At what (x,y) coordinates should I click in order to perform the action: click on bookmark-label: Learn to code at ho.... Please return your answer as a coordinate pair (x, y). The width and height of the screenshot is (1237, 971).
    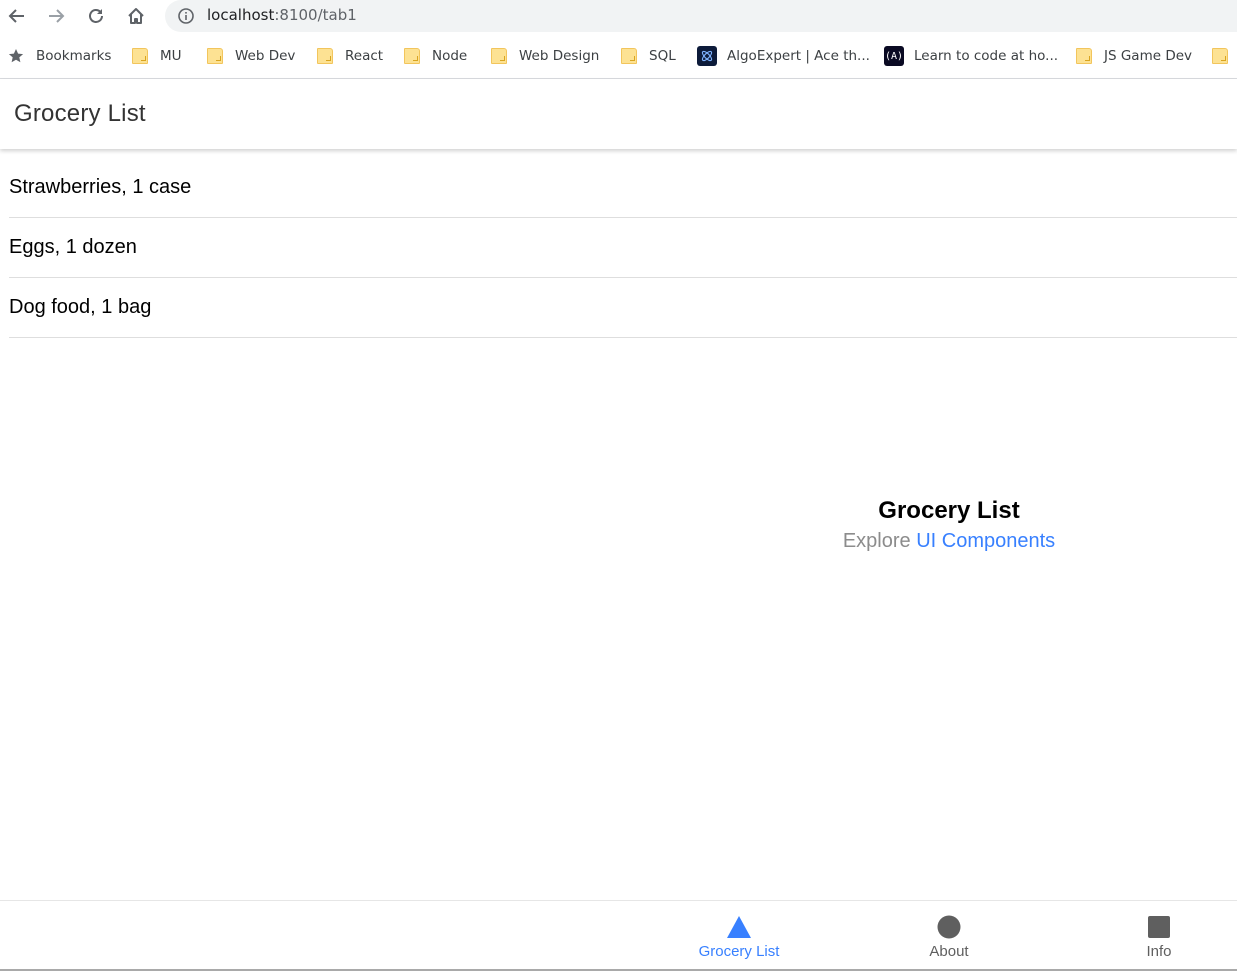
    Looking at the image, I should click on (986, 56).